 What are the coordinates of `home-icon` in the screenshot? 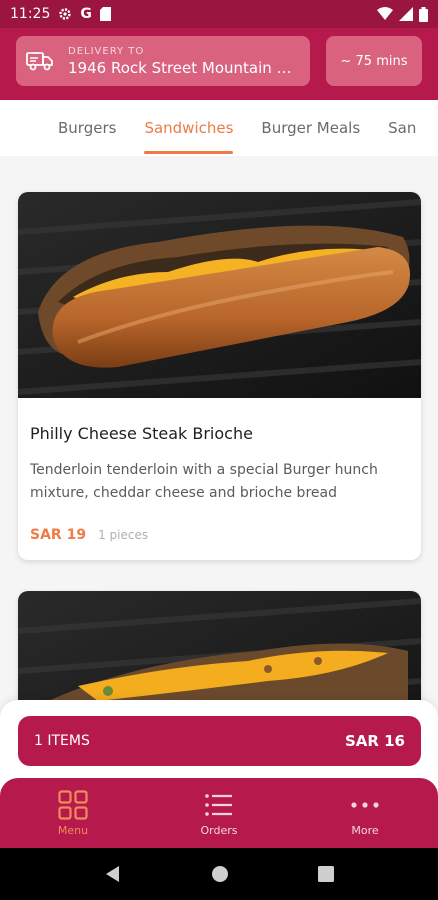 It's located at (220, 874).